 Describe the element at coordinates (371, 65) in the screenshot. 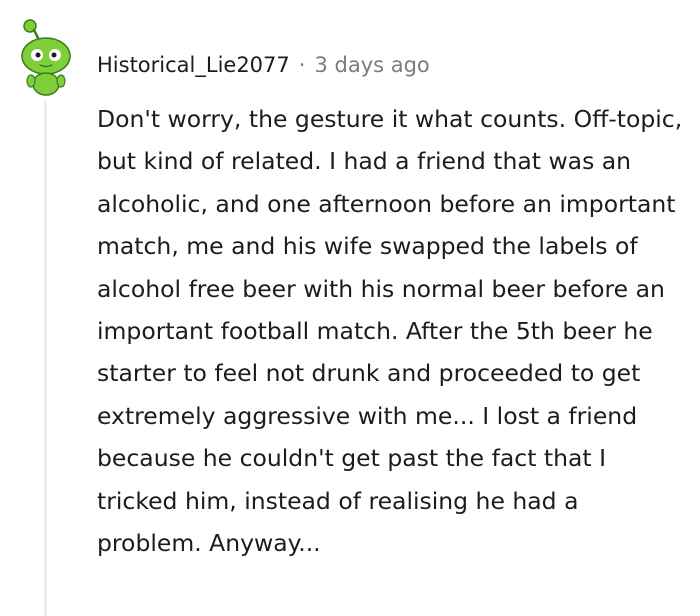

I see `comment-timestamp: 3 days ago` at that location.